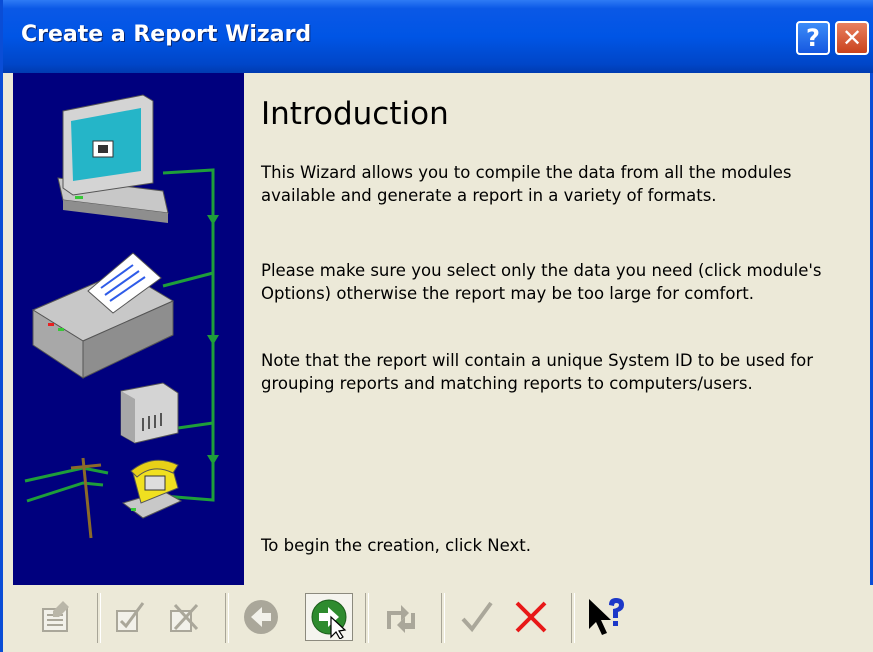 This screenshot has width=873, height=652. What do you see at coordinates (152, 489) in the screenshot?
I see `telephone-icon` at bounding box center [152, 489].